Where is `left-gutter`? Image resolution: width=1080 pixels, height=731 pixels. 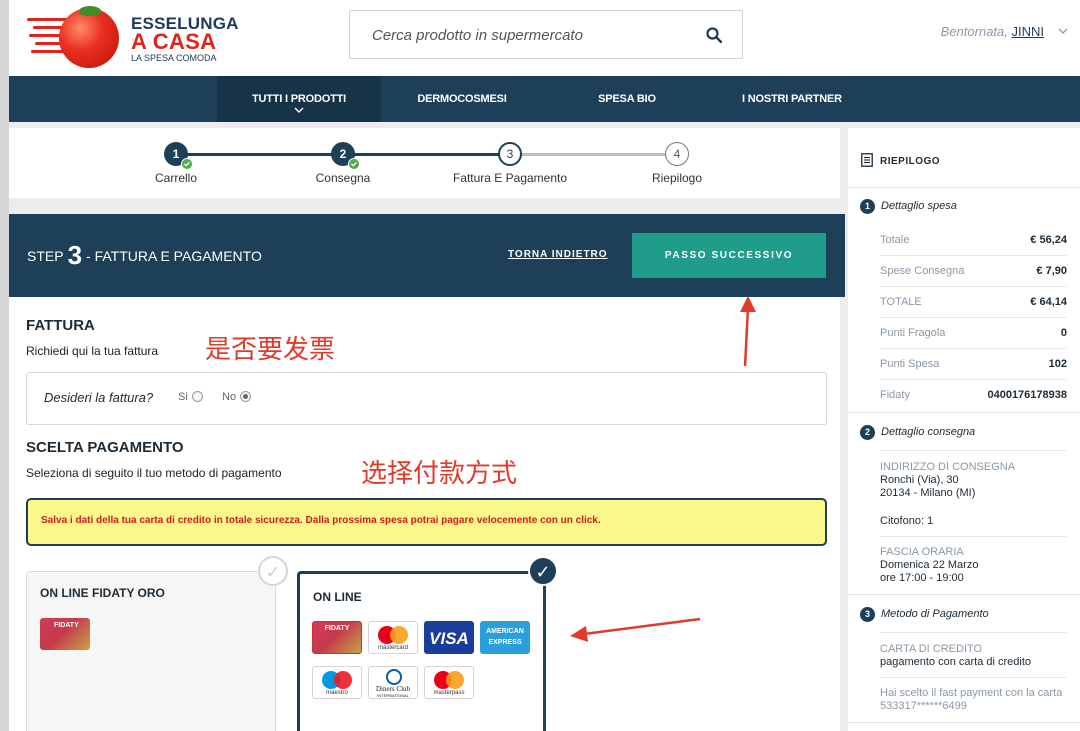
left-gutter is located at coordinates (4, 365).